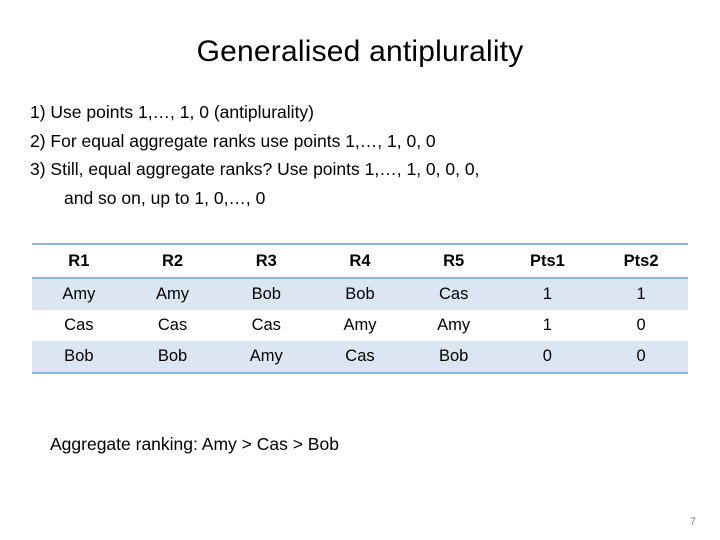  I want to click on table-header-row: R1 R2 R3 R4 R5 Pts1 Pts2, so click(360, 261).